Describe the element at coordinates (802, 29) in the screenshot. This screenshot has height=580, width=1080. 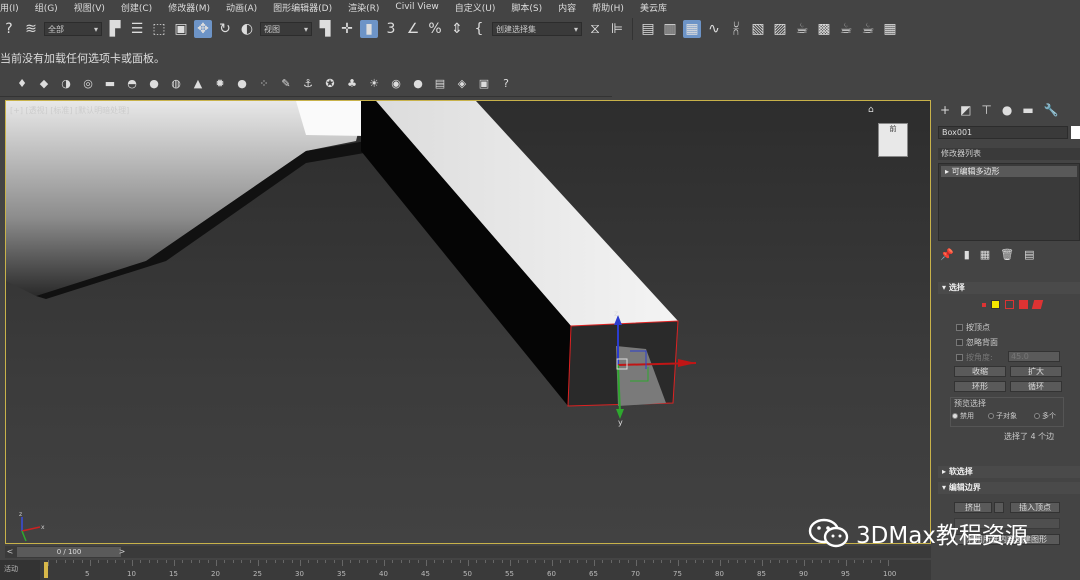
I see `render-setup-icon: ☕` at that location.